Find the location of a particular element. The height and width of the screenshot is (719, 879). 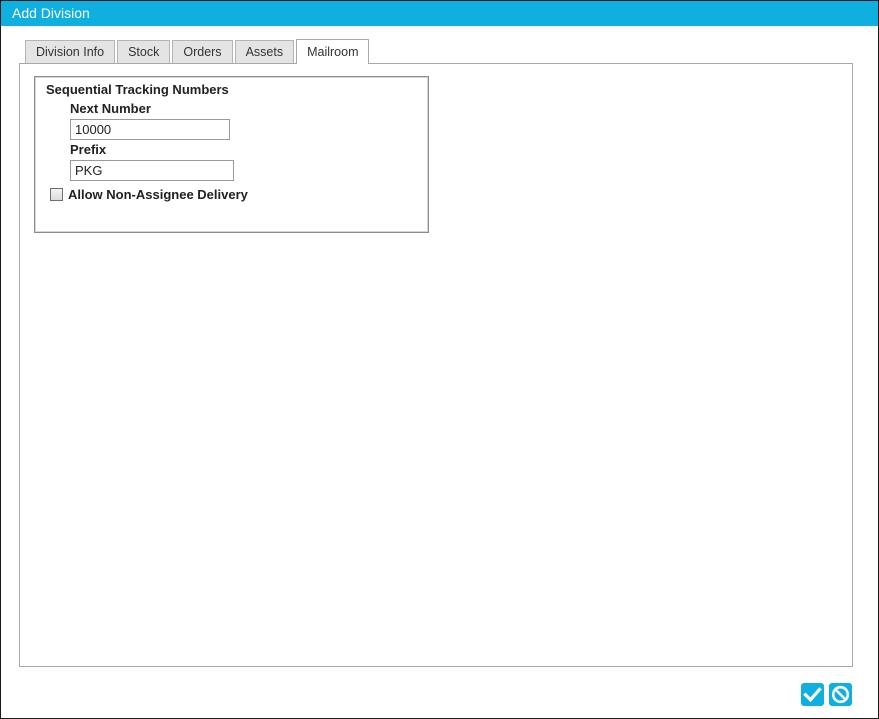

next-number-label: Next Number is located at coordinates (110, 108).